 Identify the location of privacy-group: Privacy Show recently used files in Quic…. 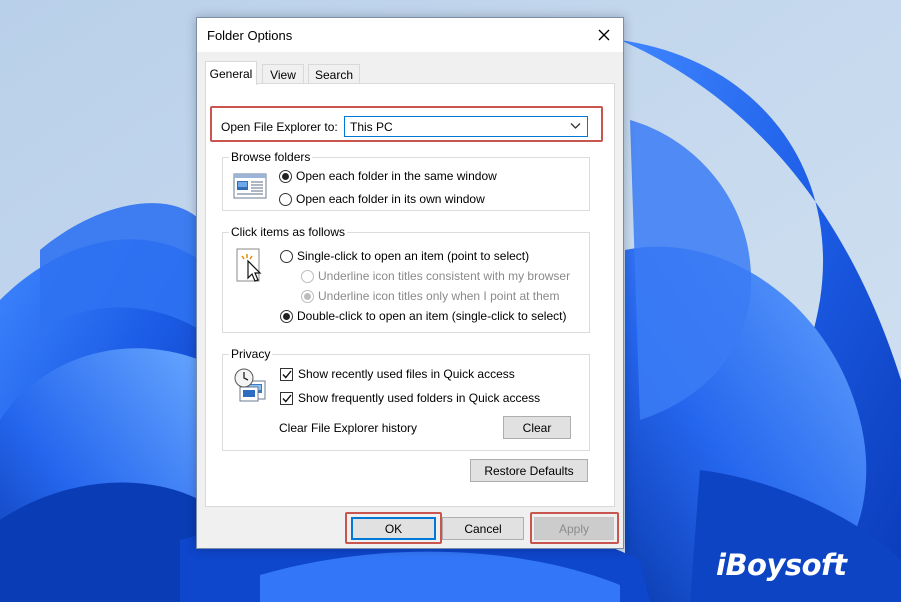
(406, 399).